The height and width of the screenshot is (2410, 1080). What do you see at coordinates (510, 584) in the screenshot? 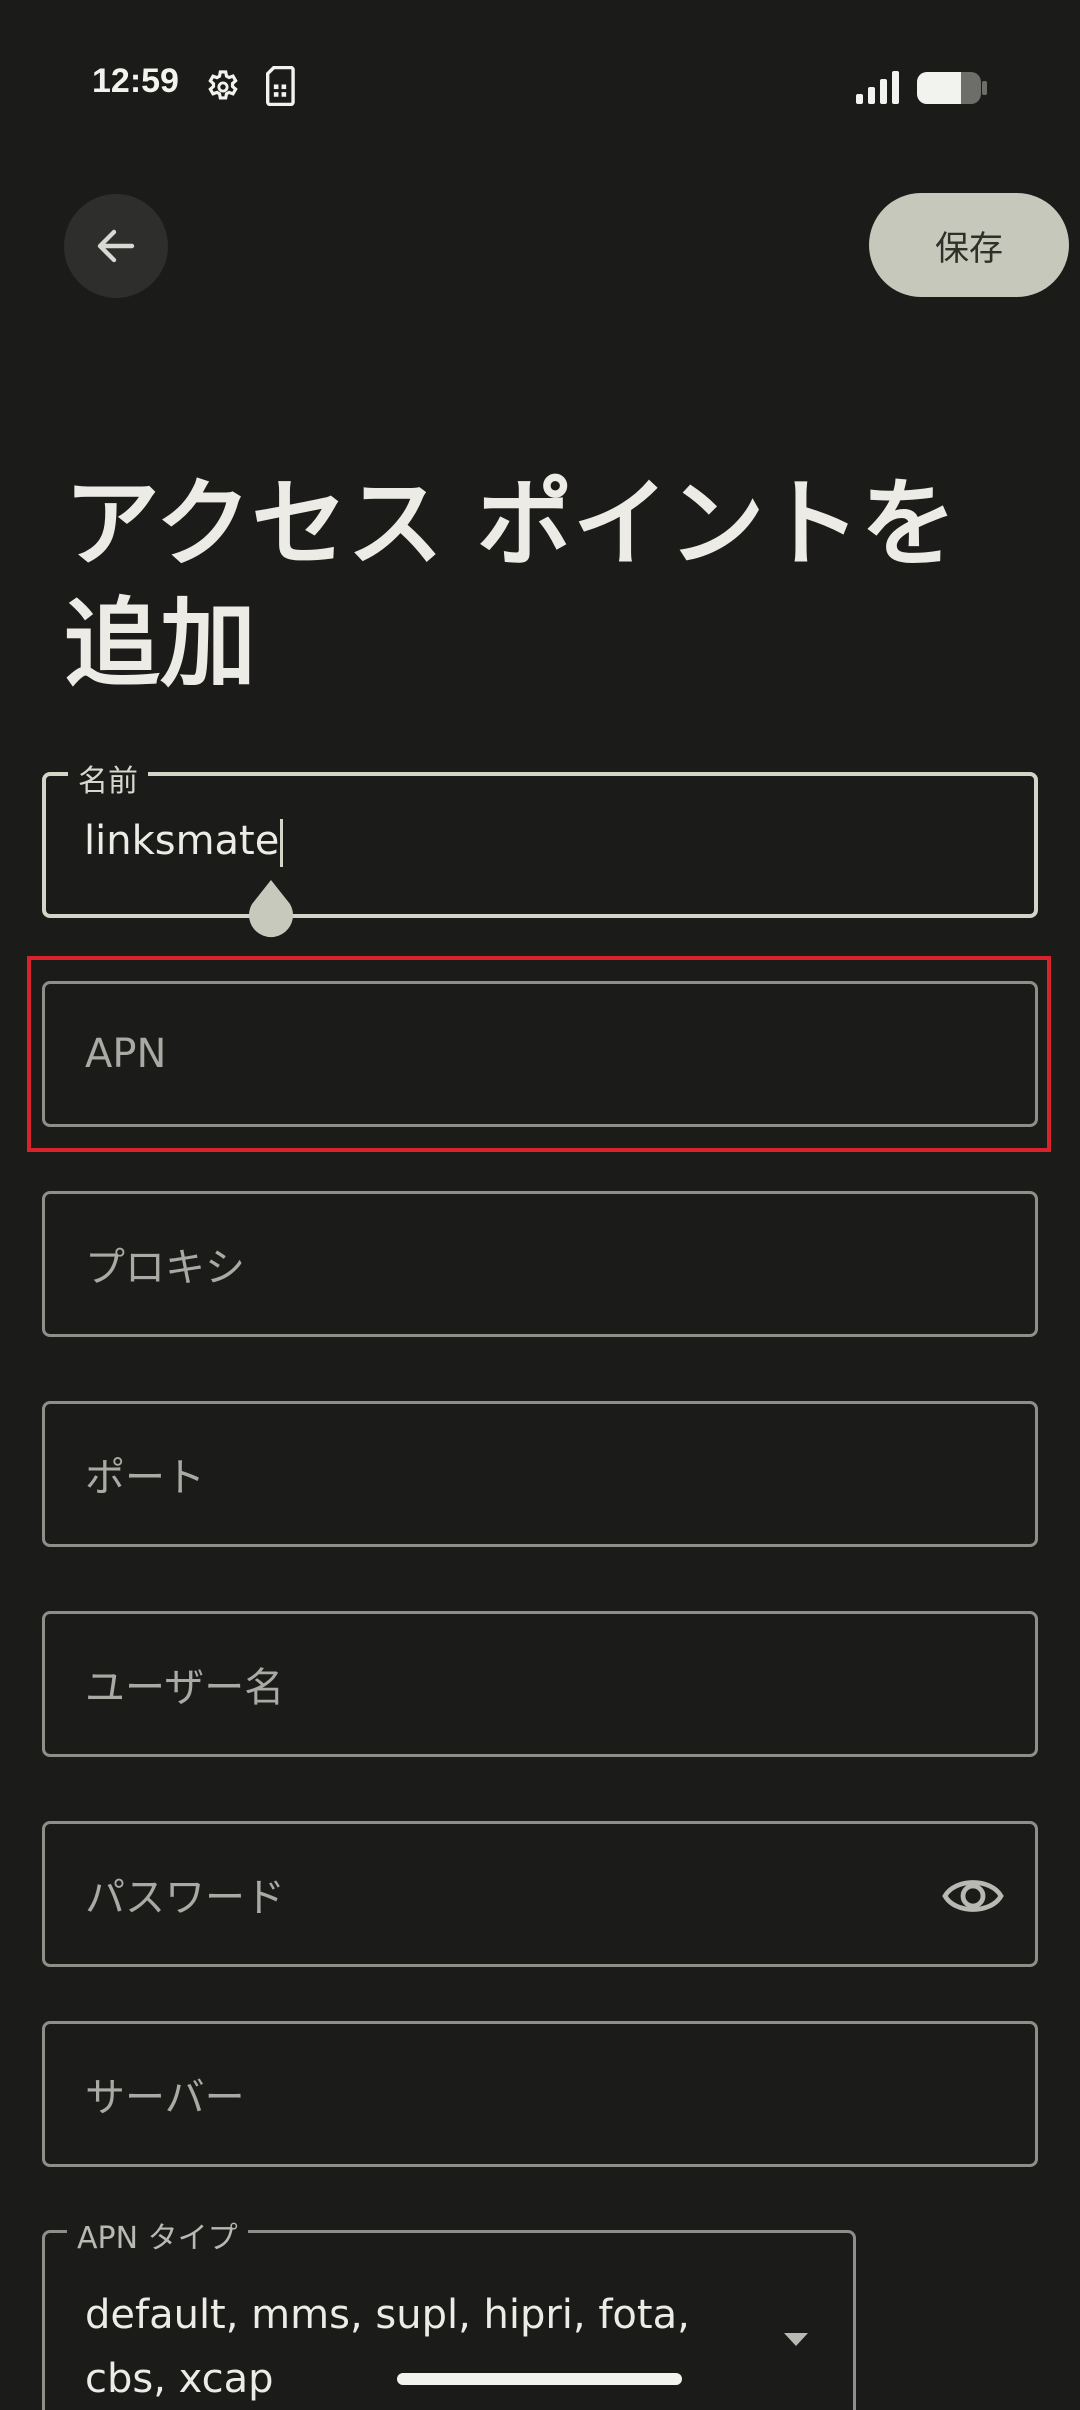
I see `page-title: アクセス ポイントを追加` at bounding box center [510, 584].